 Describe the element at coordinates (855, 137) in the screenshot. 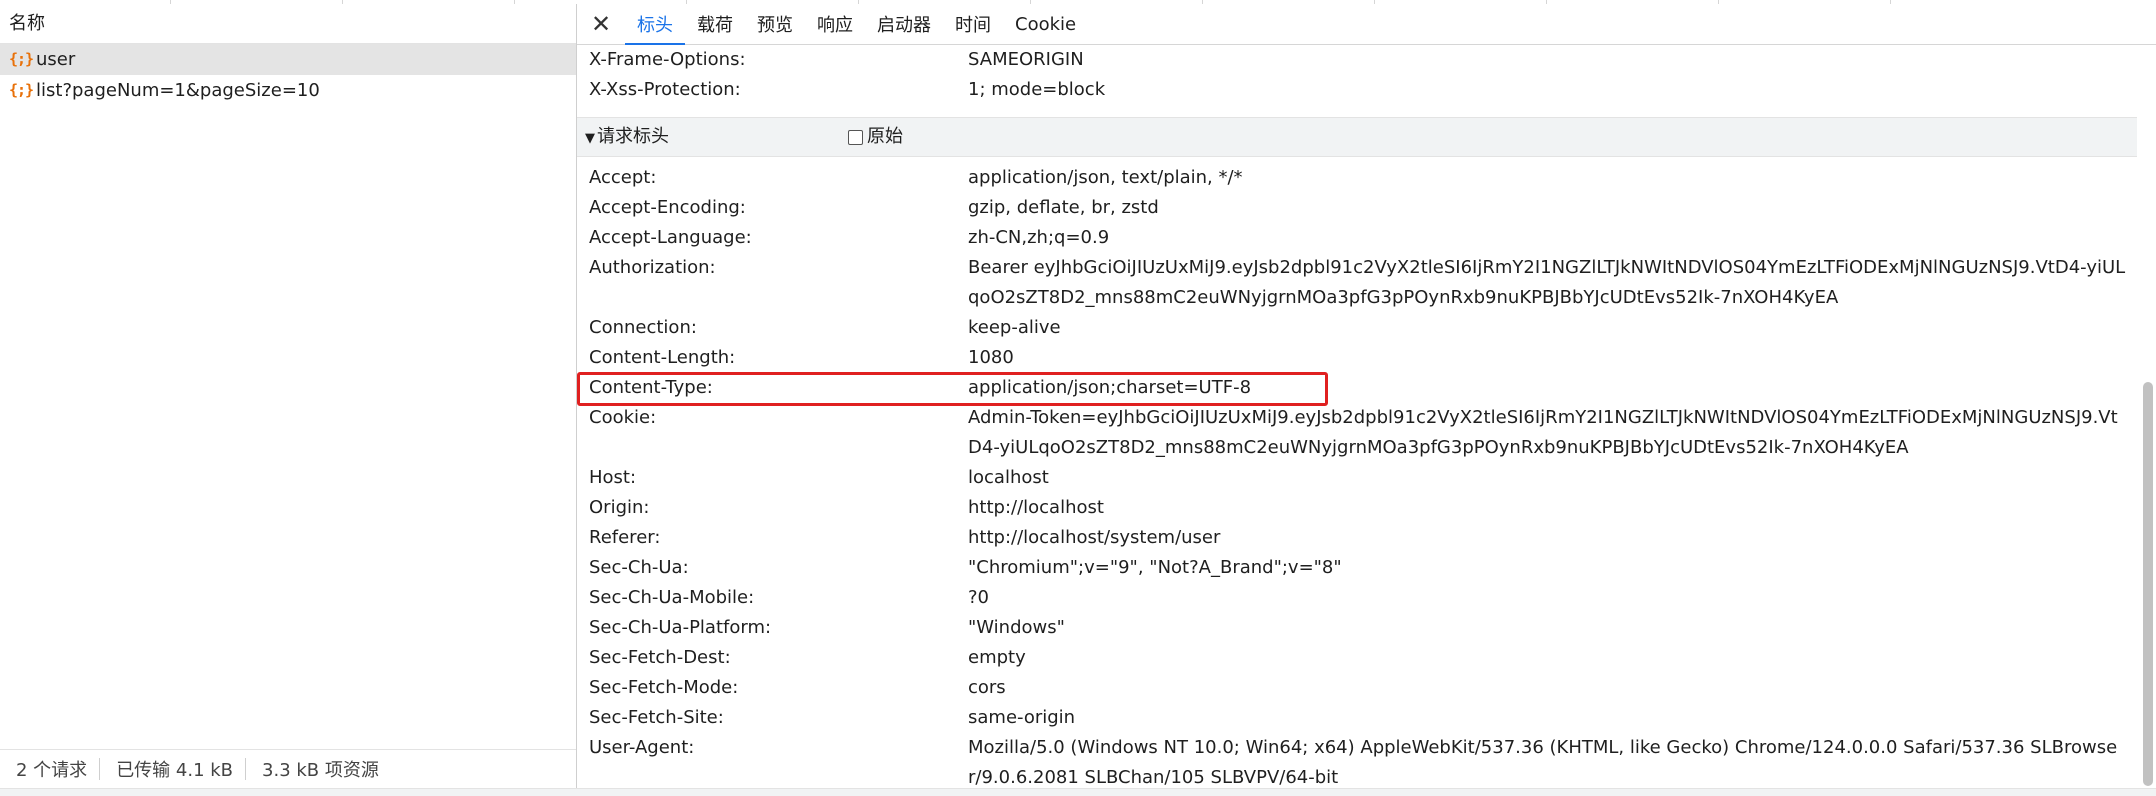

I see `raw-checkbox` at that location.